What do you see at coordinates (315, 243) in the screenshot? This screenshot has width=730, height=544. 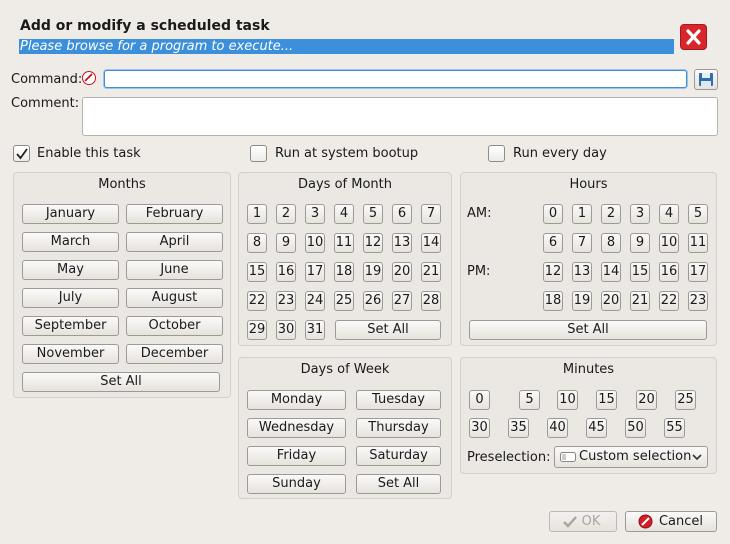 I see `day-of-month-button-10: 10` at bounding box center [315, 243].